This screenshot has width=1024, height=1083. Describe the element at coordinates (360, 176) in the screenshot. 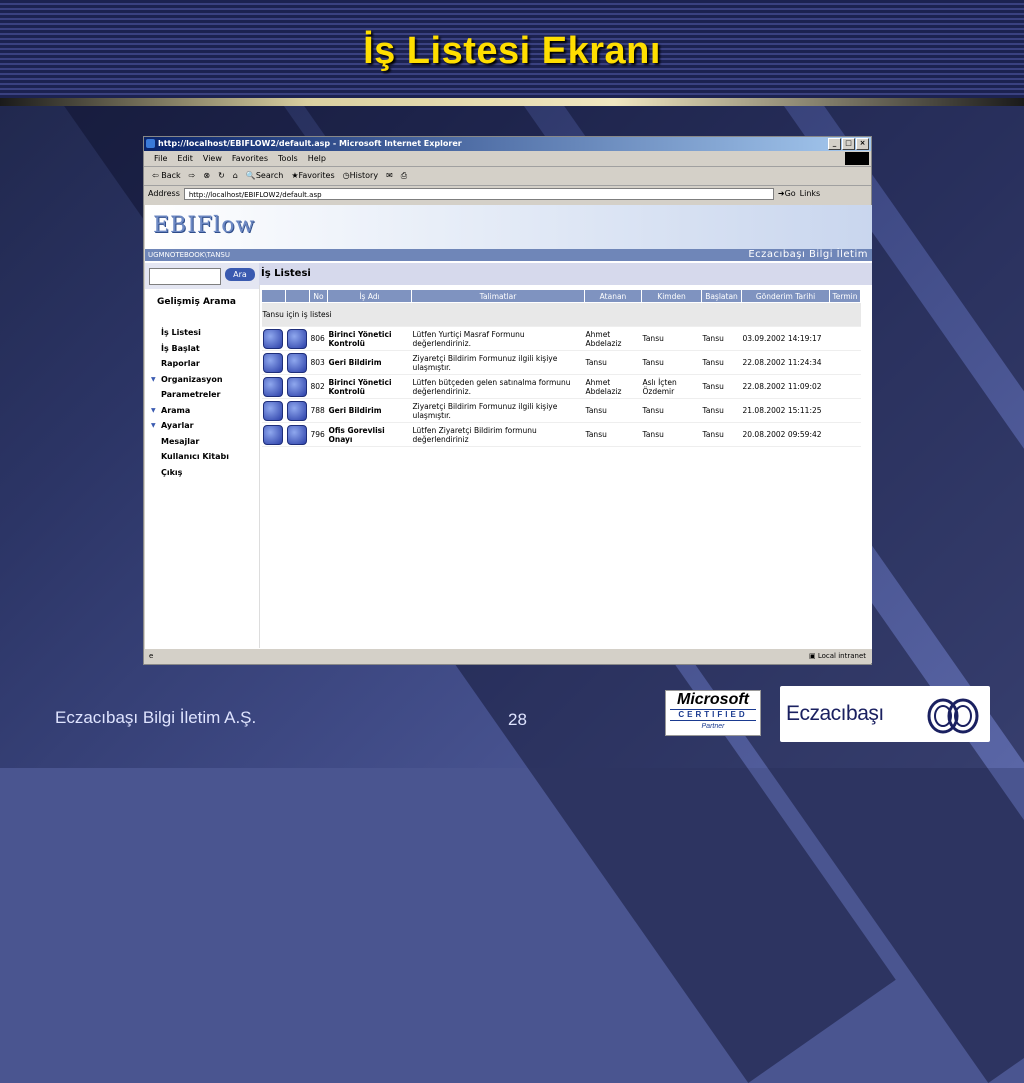

I see `history-button: ◷History` at that location.